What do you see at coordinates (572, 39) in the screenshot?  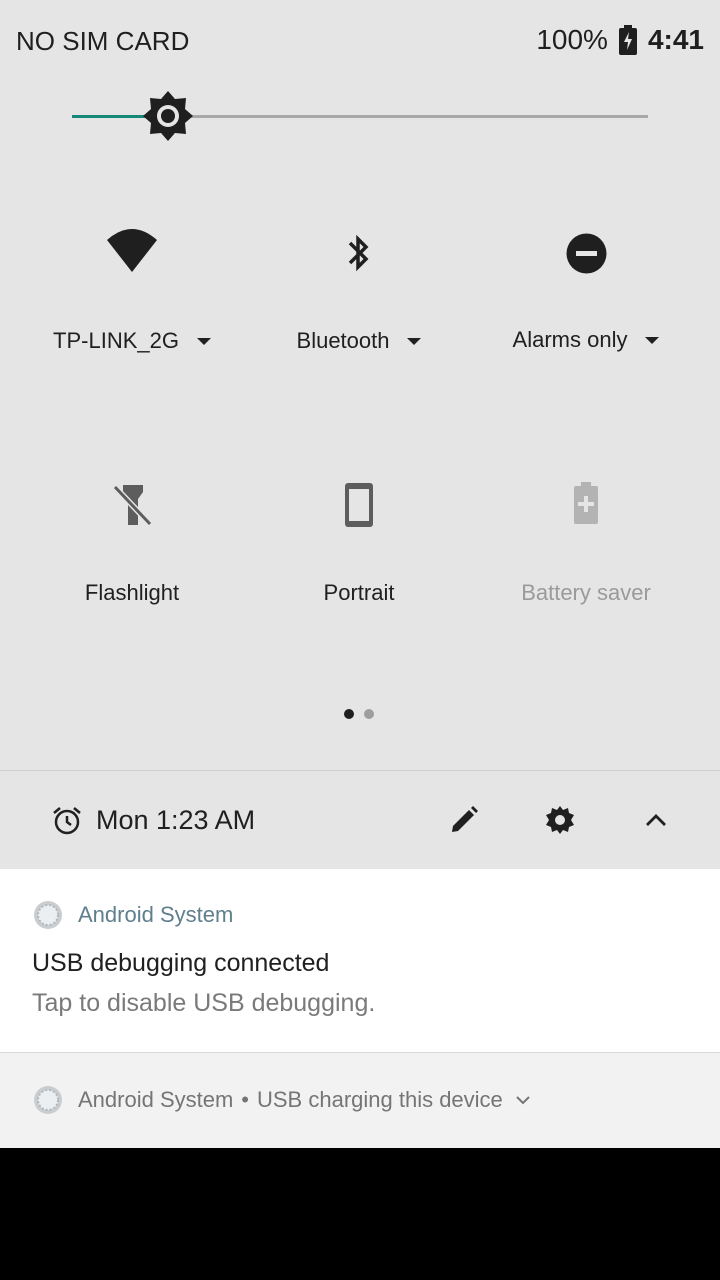 I see `battery-percent: 100%` at bounding box center [572, 39].